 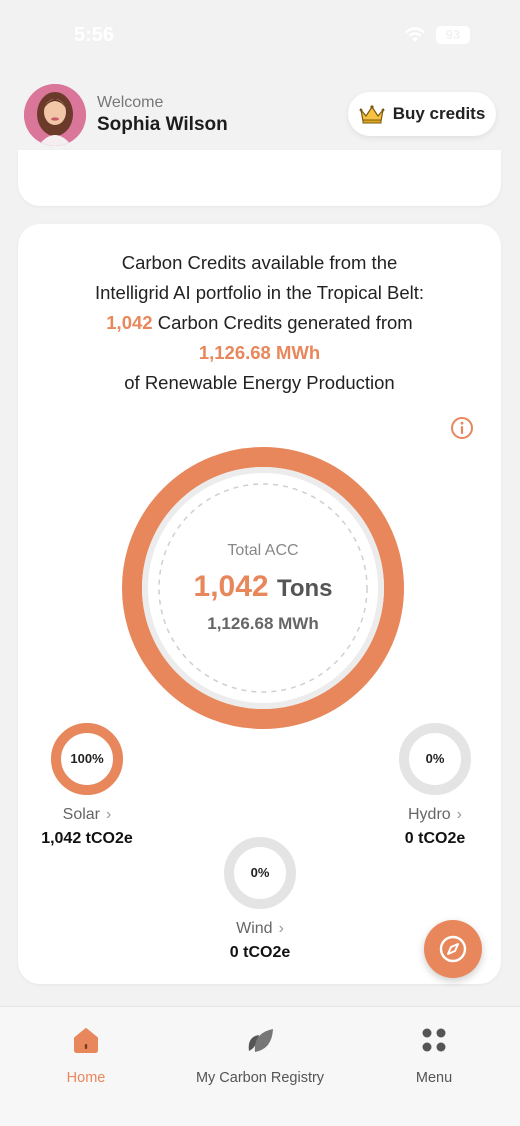 I want to click on bottom-nav: Home My Carbon Registry Menu, so click(x=260, y=1066).